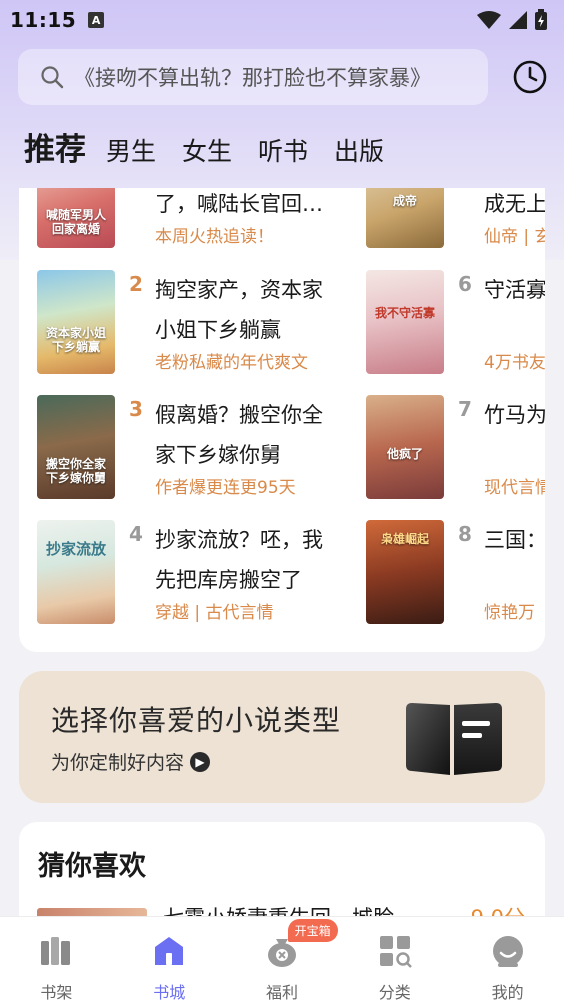 The height and width of the screenshot is (1004, 564). Describe the element at coordinates (52, 77) in the screenshot. I see `search-icon` at that location.